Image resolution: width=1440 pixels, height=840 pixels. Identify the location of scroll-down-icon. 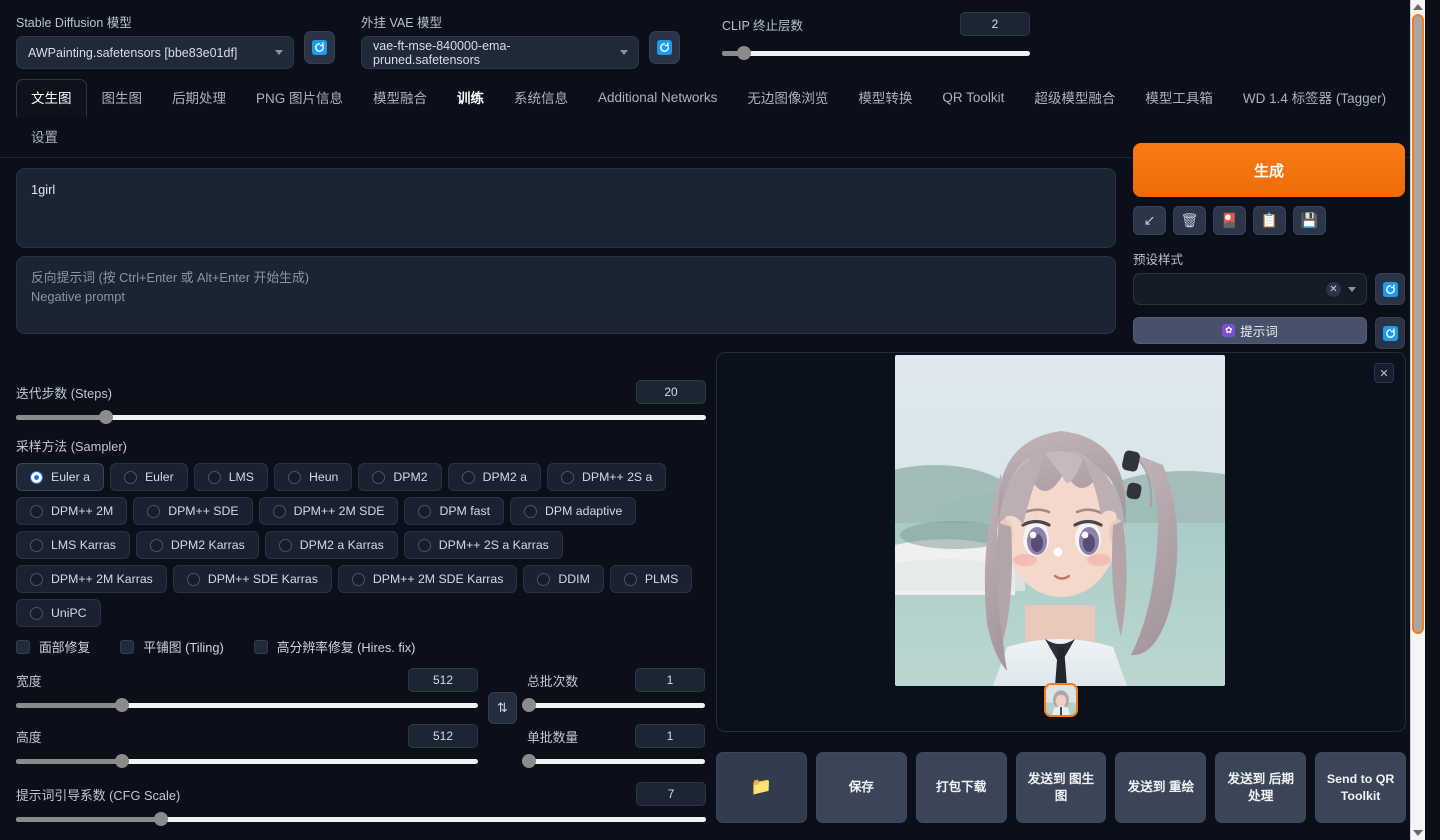
(1418, 833).